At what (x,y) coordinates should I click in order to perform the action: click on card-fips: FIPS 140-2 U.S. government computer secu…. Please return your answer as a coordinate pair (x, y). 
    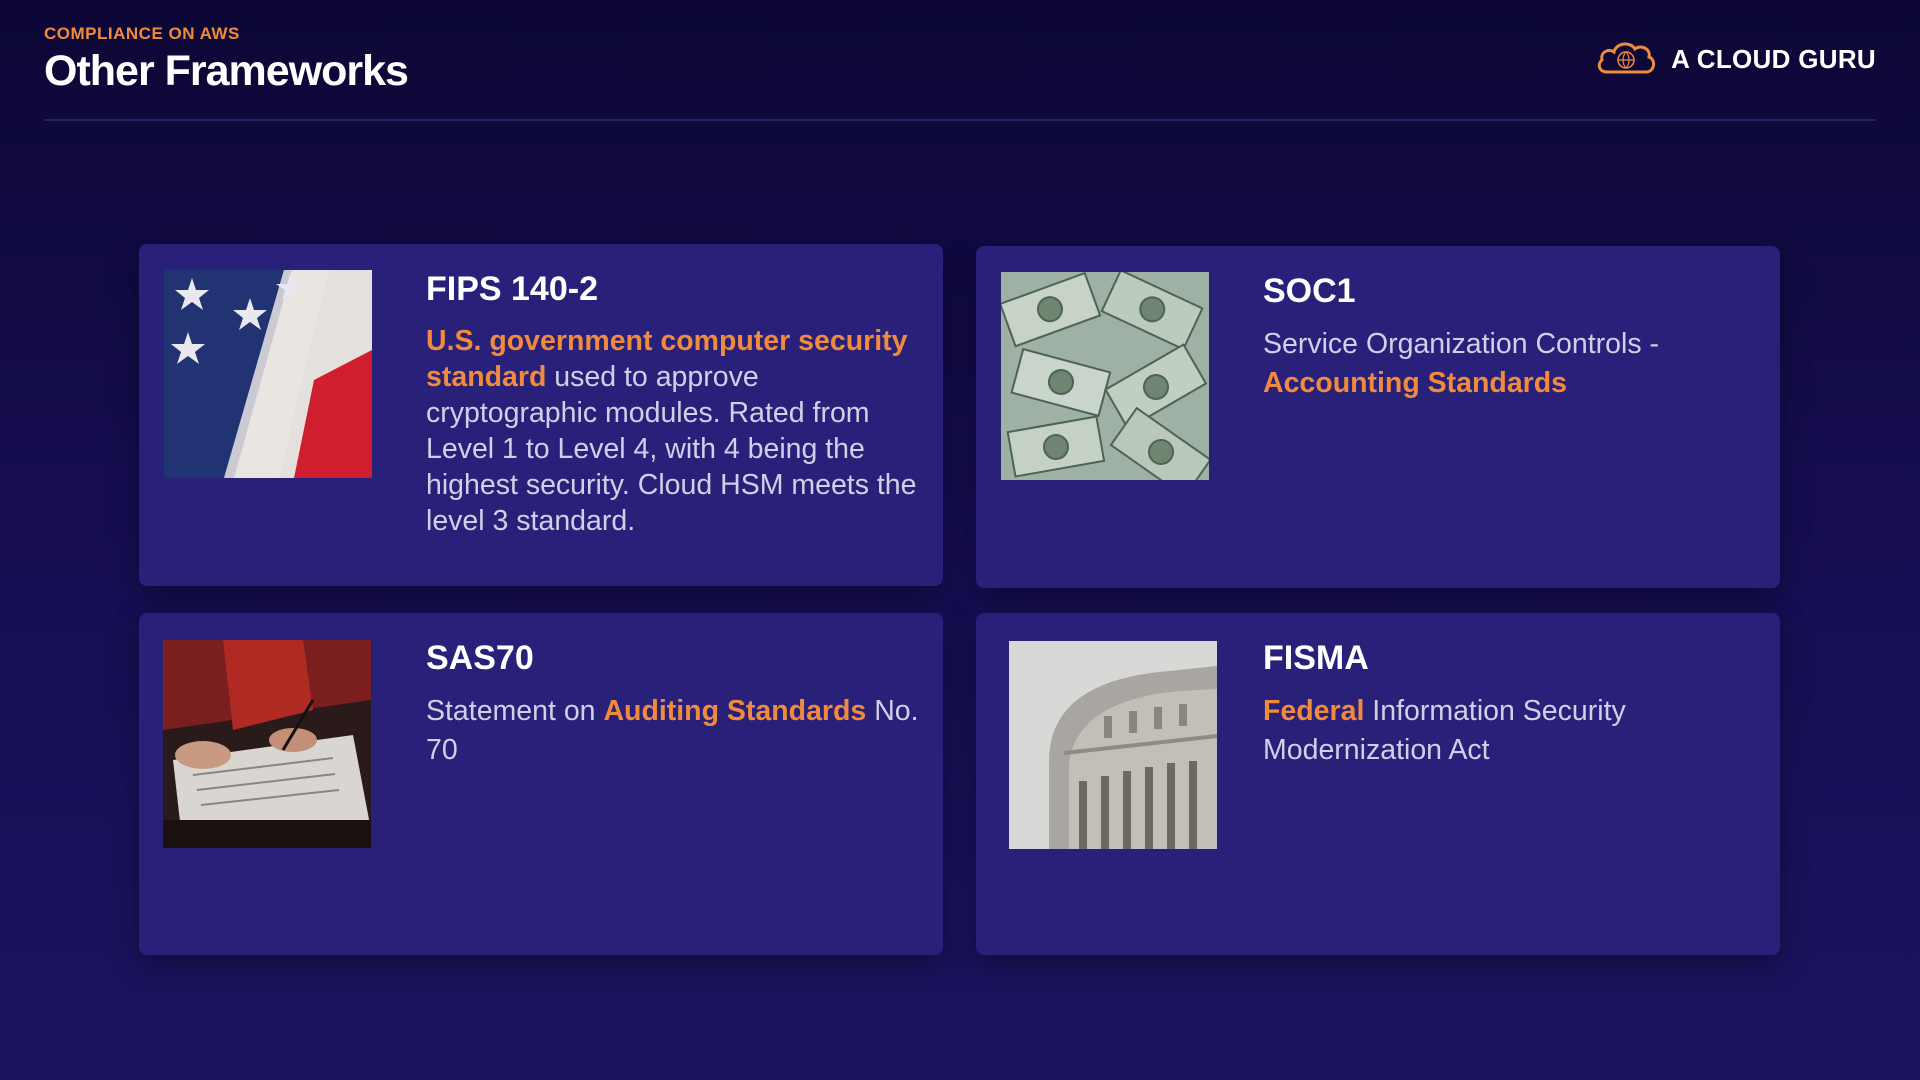
    Looking at the image, I should click on (541, 415).